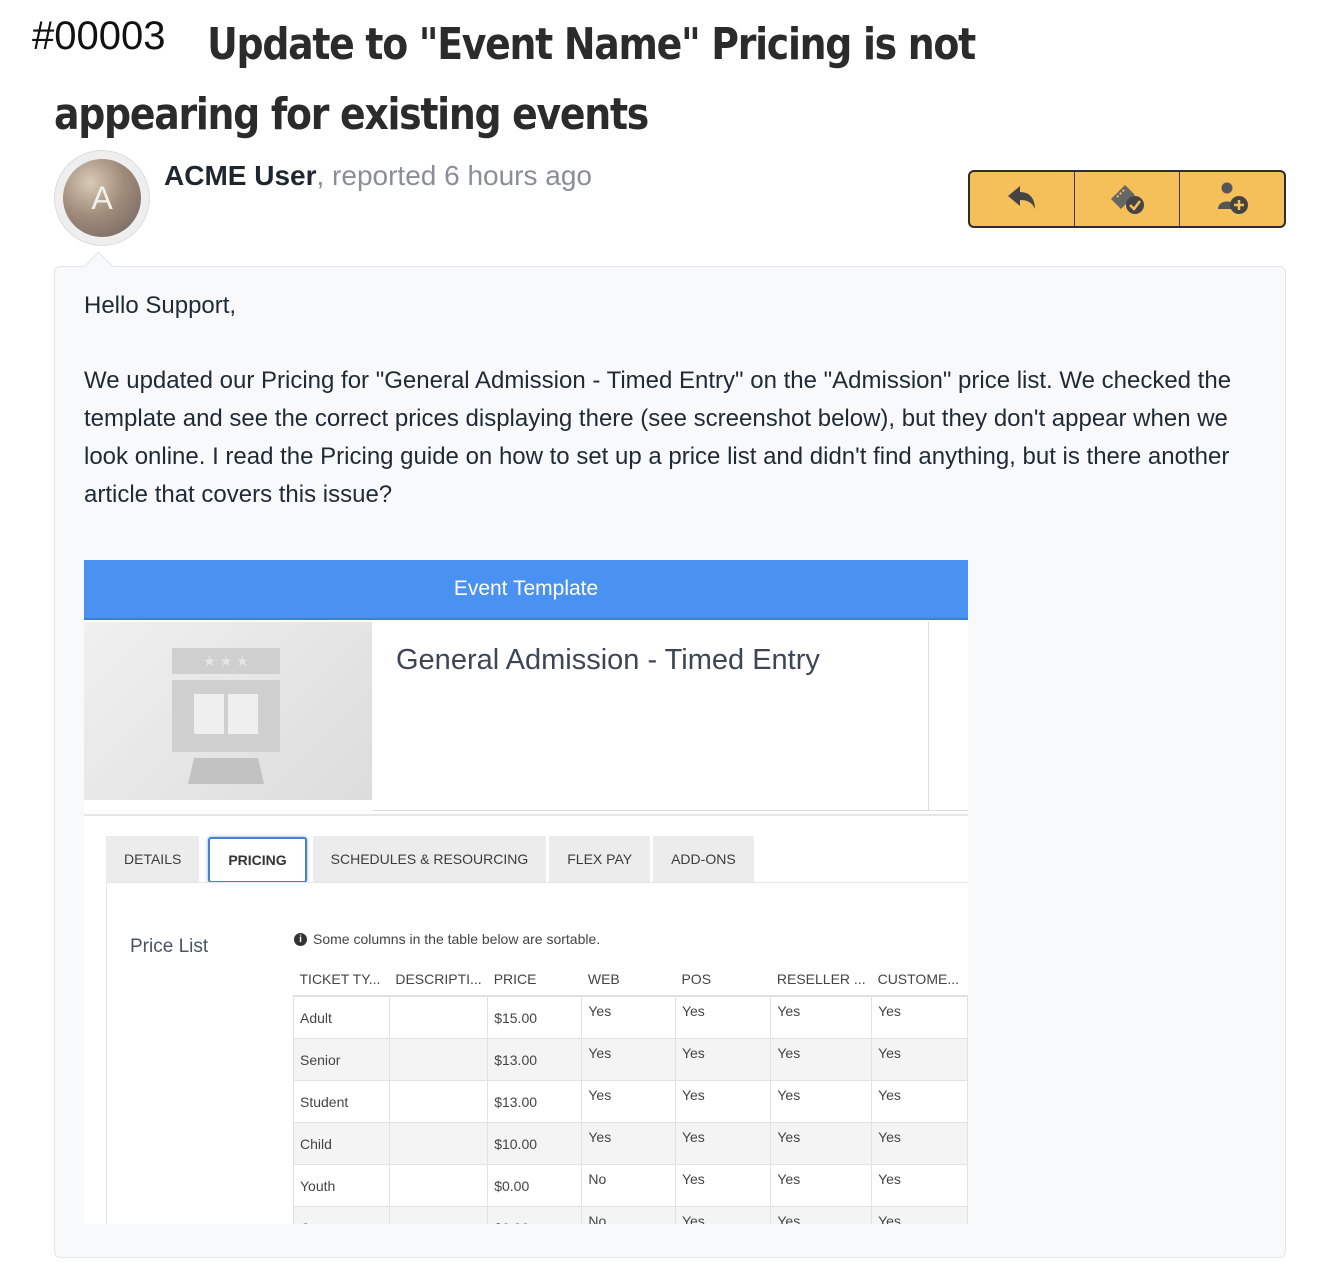 This screenshot has height=1280, width=1324. I want to click on table-cell: Comp, so click(341, 1215).